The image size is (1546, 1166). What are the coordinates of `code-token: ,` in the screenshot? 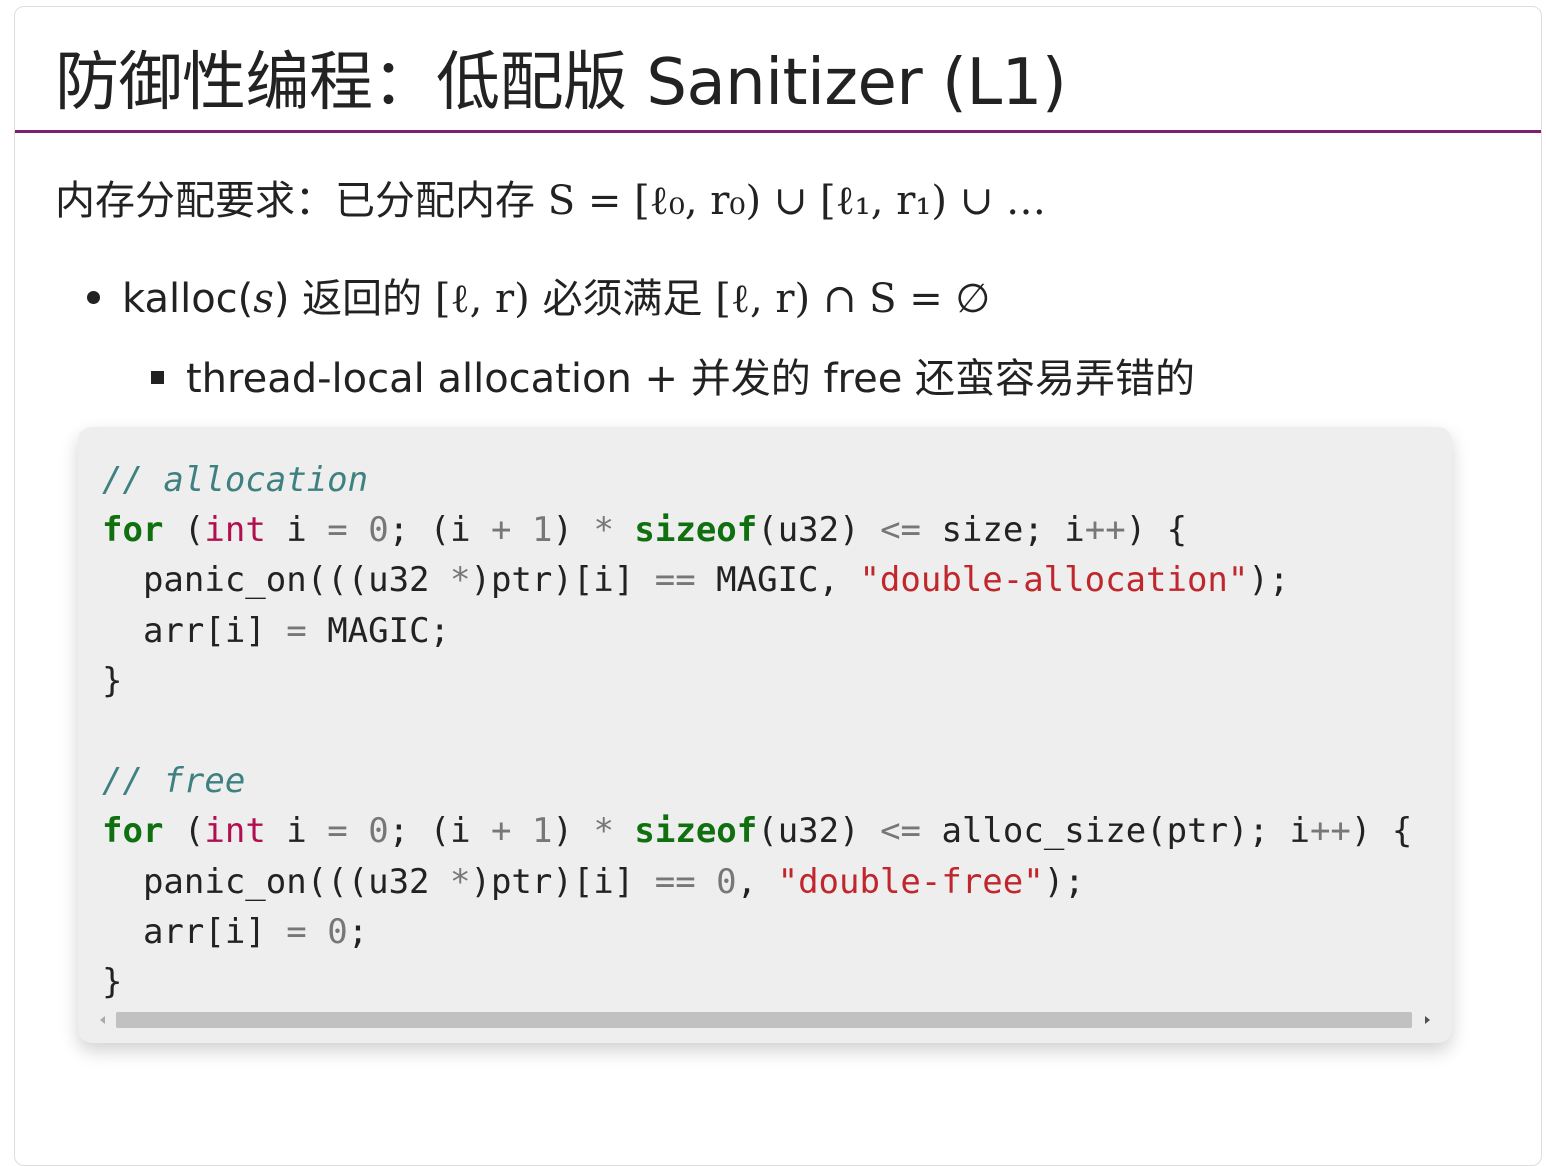 It's located at (757, 881).